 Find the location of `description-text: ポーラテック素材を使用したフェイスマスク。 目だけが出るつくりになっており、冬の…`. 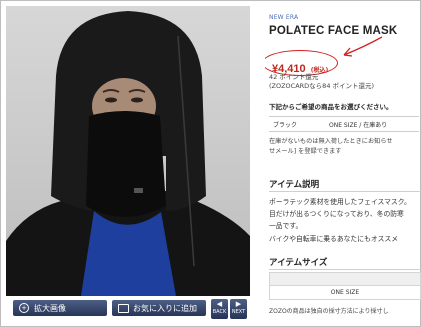

description-text: ポーラテック素材を使用したフェイスマスク。 目だけが出るつくりになっており、冬の… is located at coordinates (340, 220).